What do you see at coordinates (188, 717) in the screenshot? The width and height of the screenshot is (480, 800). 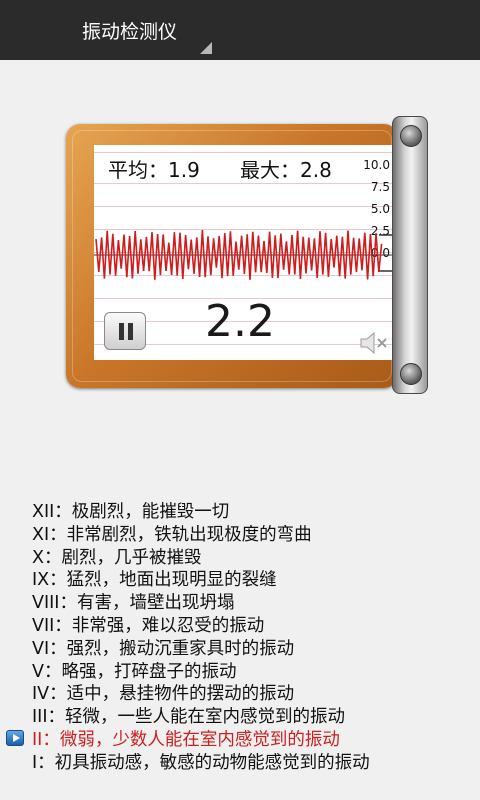 I see `intensity-level-item: III：轻微，一些人能在室内感觉到的振动` at bounding box center [188, 717].